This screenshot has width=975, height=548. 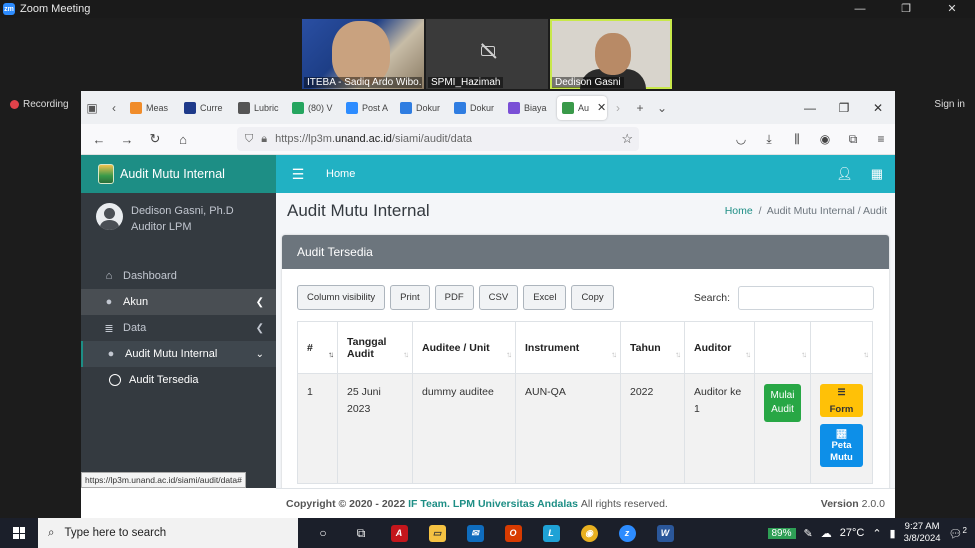 I want to click on print-button: Print, so click(x=410, y=297).